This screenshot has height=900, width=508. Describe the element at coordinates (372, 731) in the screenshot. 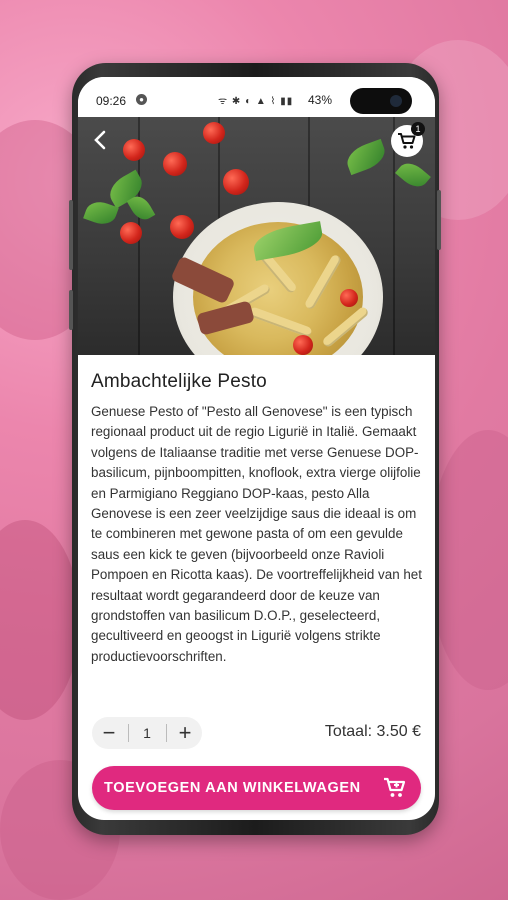

I see `total-price: Totaal: 3.50 €` at that location.